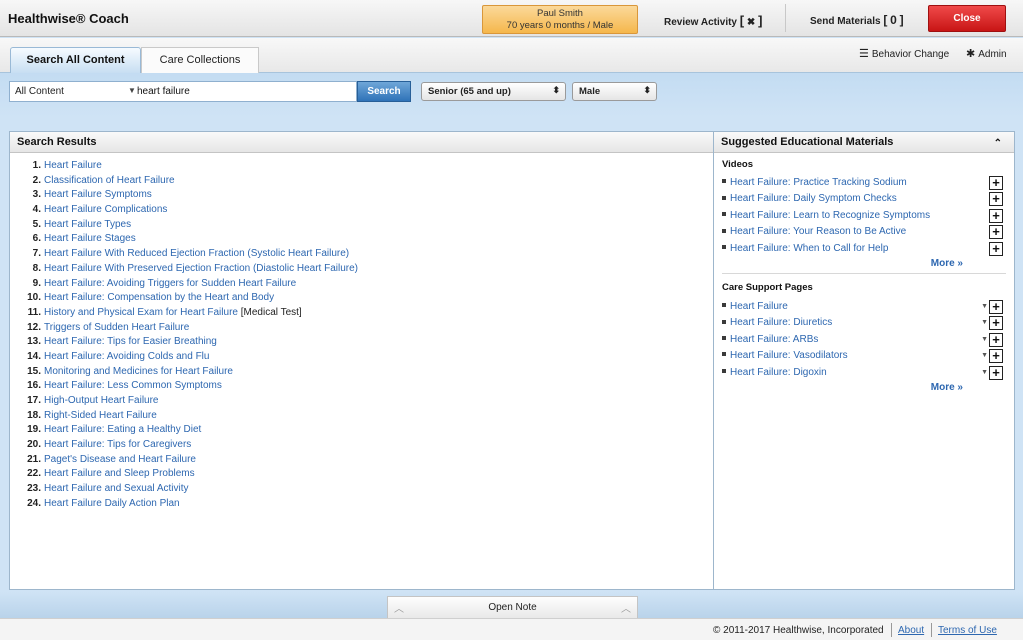  I want to click on result-number: 2., so click(36, 180).